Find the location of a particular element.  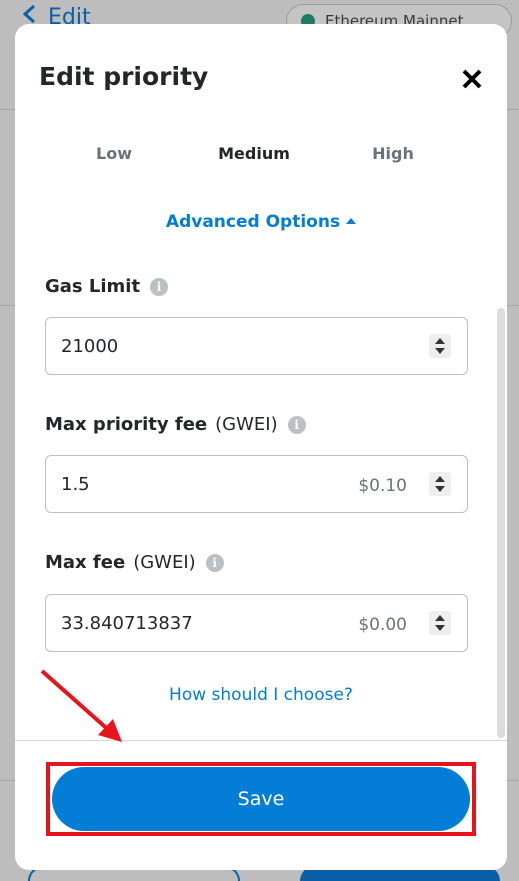

max-priority-fee-unit: (GWEI) is located at coordinates (246, 424).